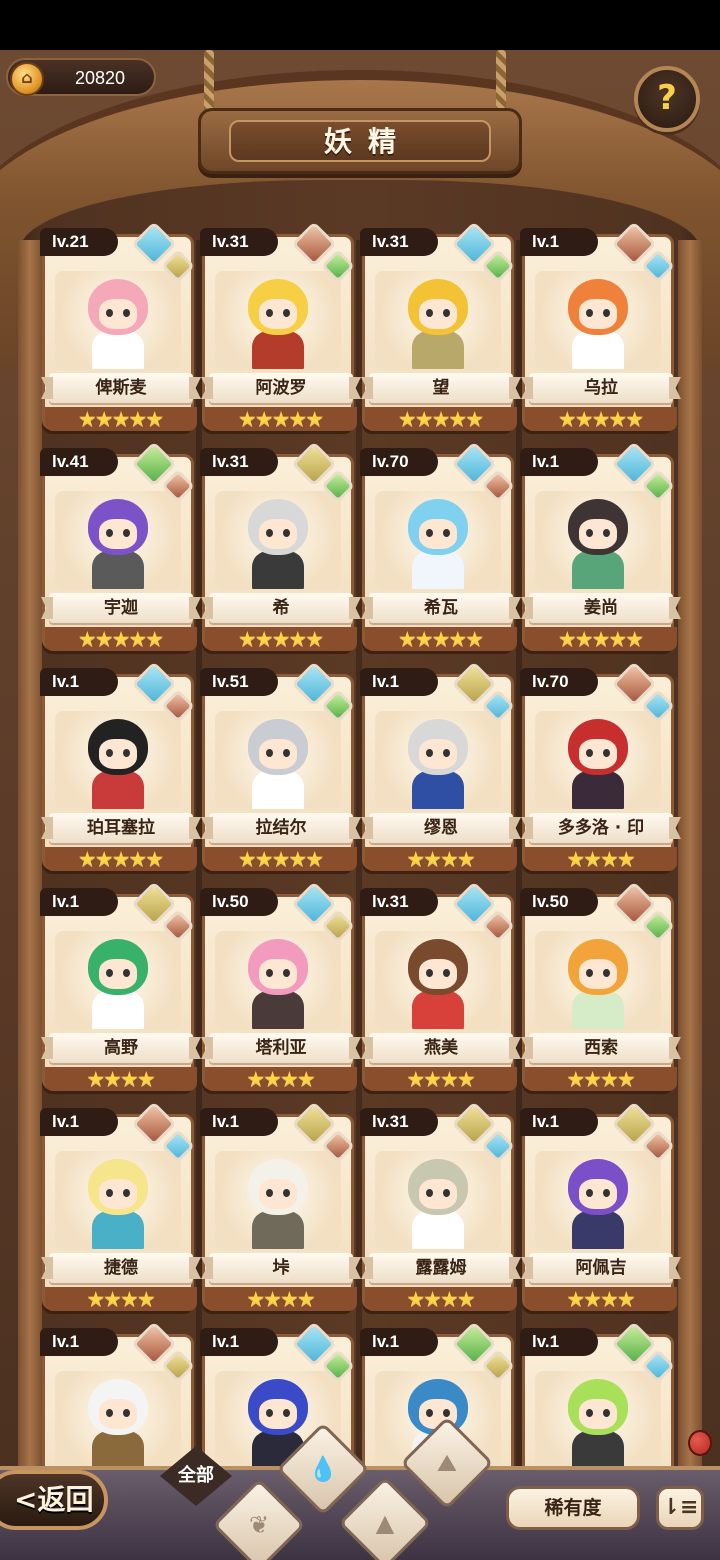 Image resolution: width=720 pixels, height=1560 pixels. I want to click on fairy-name: 露露姆, so click(441, 1268).